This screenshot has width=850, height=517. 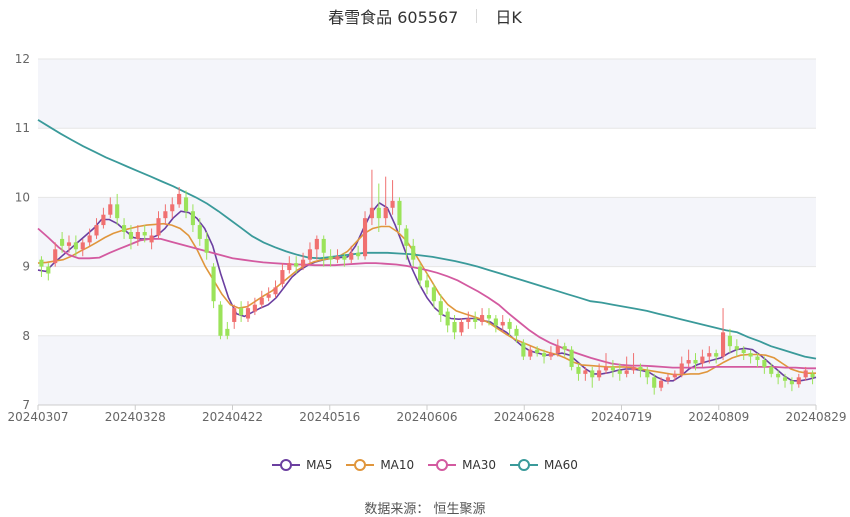 I want to click on data-source: 数据来源： 恒生聚源, so click(x=425, y=509).